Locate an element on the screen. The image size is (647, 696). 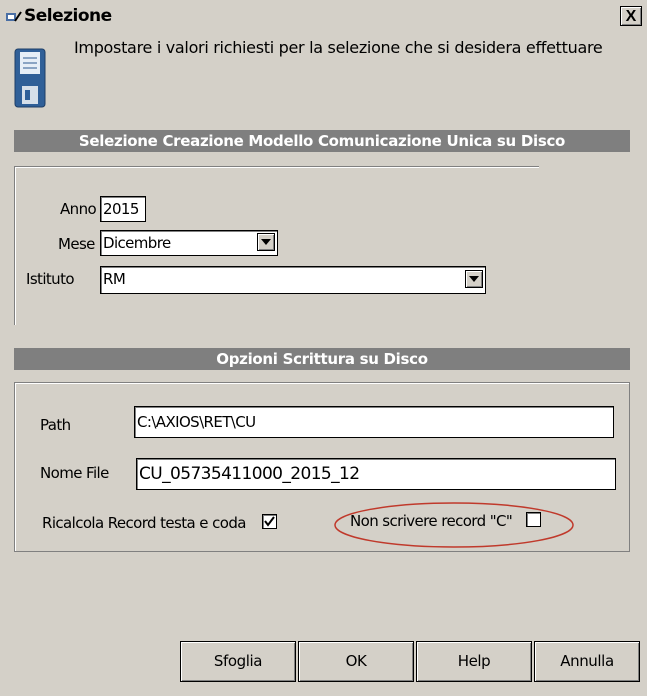
mese-select: Dicembre is located at coordinates (189, 243).